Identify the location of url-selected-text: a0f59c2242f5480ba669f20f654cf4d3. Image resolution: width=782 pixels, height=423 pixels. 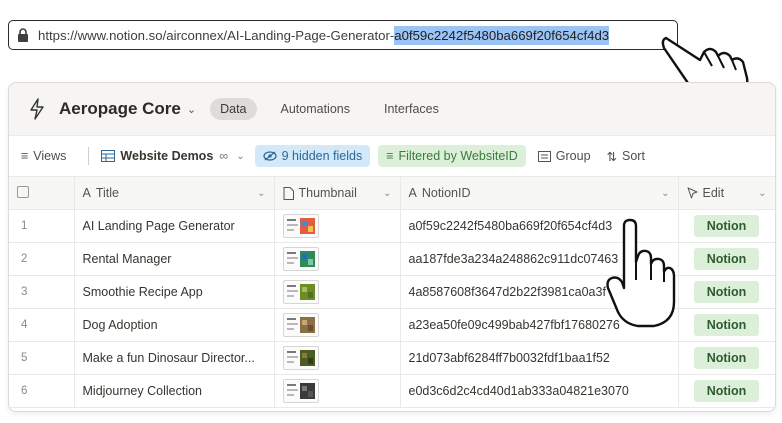
(502, 35).